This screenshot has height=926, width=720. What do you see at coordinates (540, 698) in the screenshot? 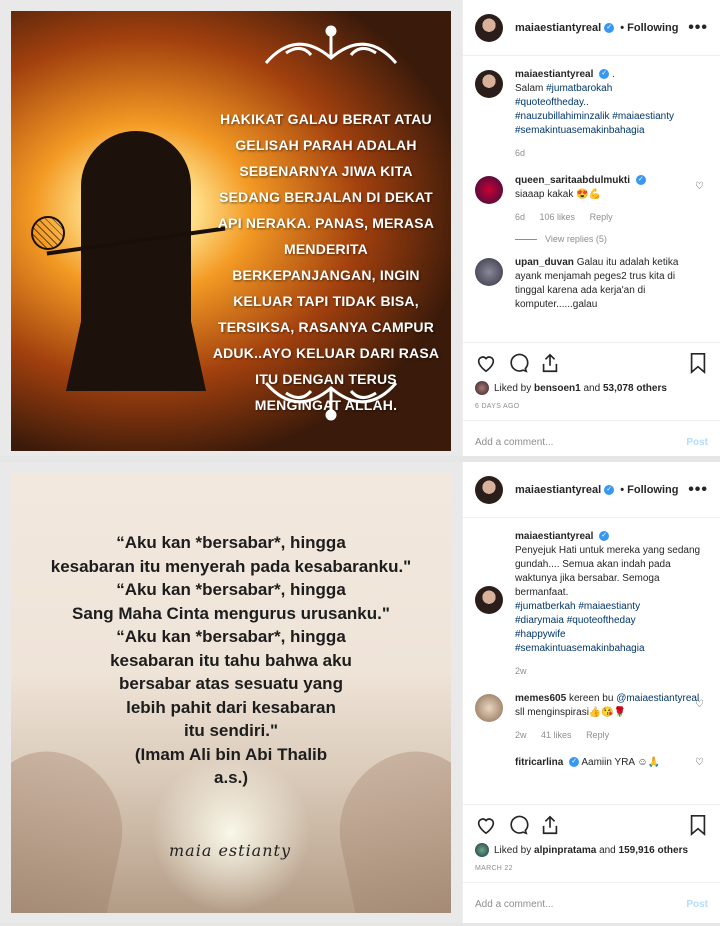
I see `comment-username: memes605` at bounding box center [540, 698].